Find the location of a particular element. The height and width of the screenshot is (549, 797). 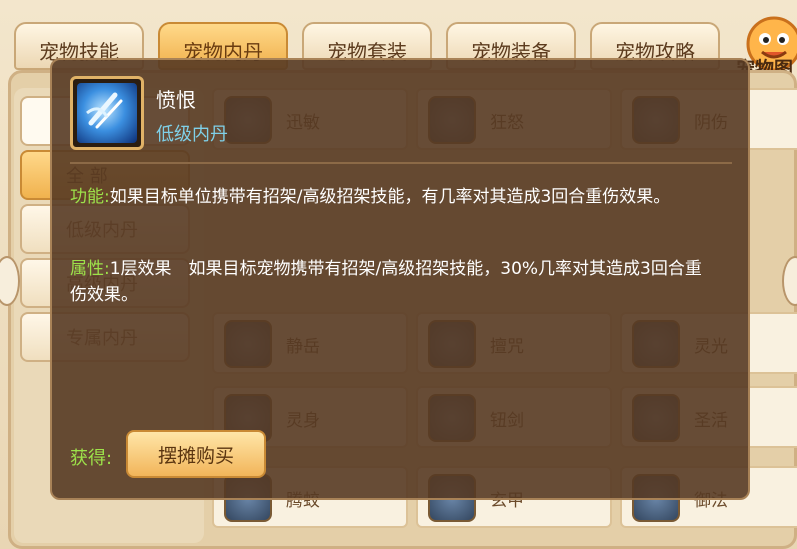

stall-buy-button: 摆摊购买 is located at coordinates (196, 454).